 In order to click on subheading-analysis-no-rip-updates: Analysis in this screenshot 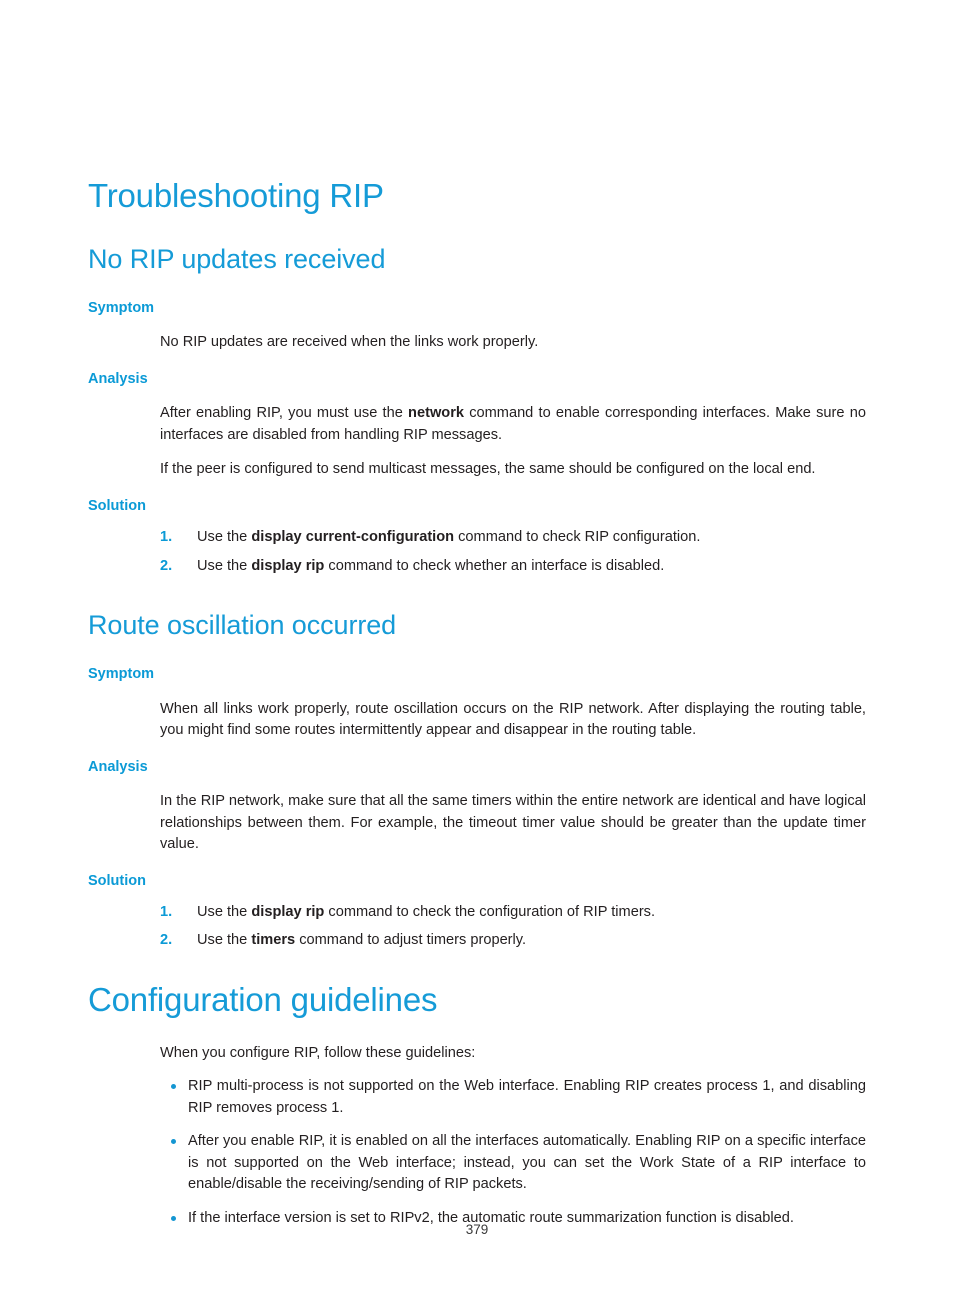, I will do `click(118, 378)`.